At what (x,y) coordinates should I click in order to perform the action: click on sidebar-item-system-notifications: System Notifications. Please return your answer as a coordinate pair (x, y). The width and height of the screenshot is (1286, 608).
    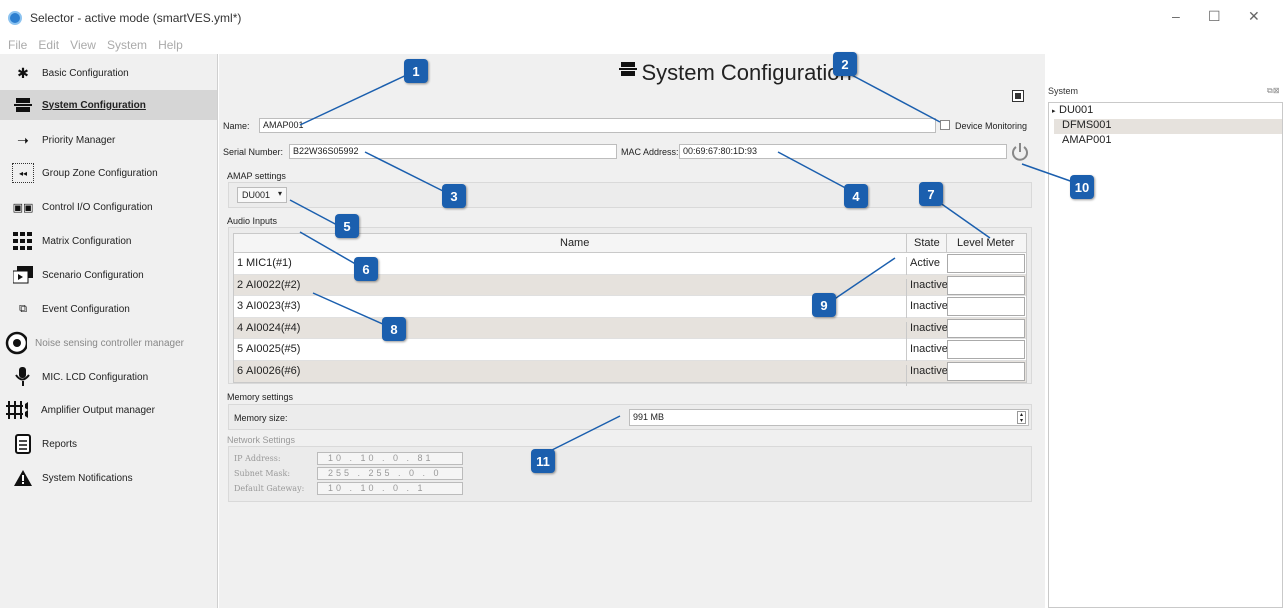
    Looking at the image, I should click on (114, 478).